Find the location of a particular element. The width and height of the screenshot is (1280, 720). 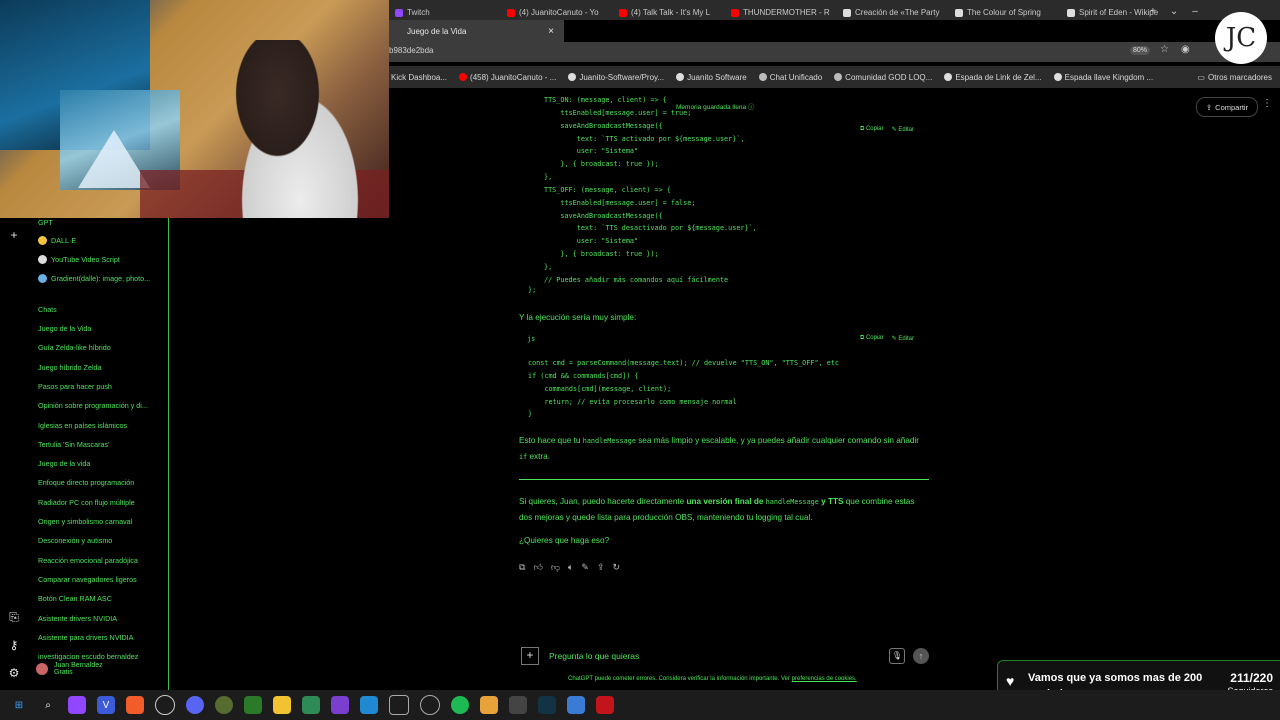

chat-item: Comparar navegadores ligeros is located at coordinates (100, 579).